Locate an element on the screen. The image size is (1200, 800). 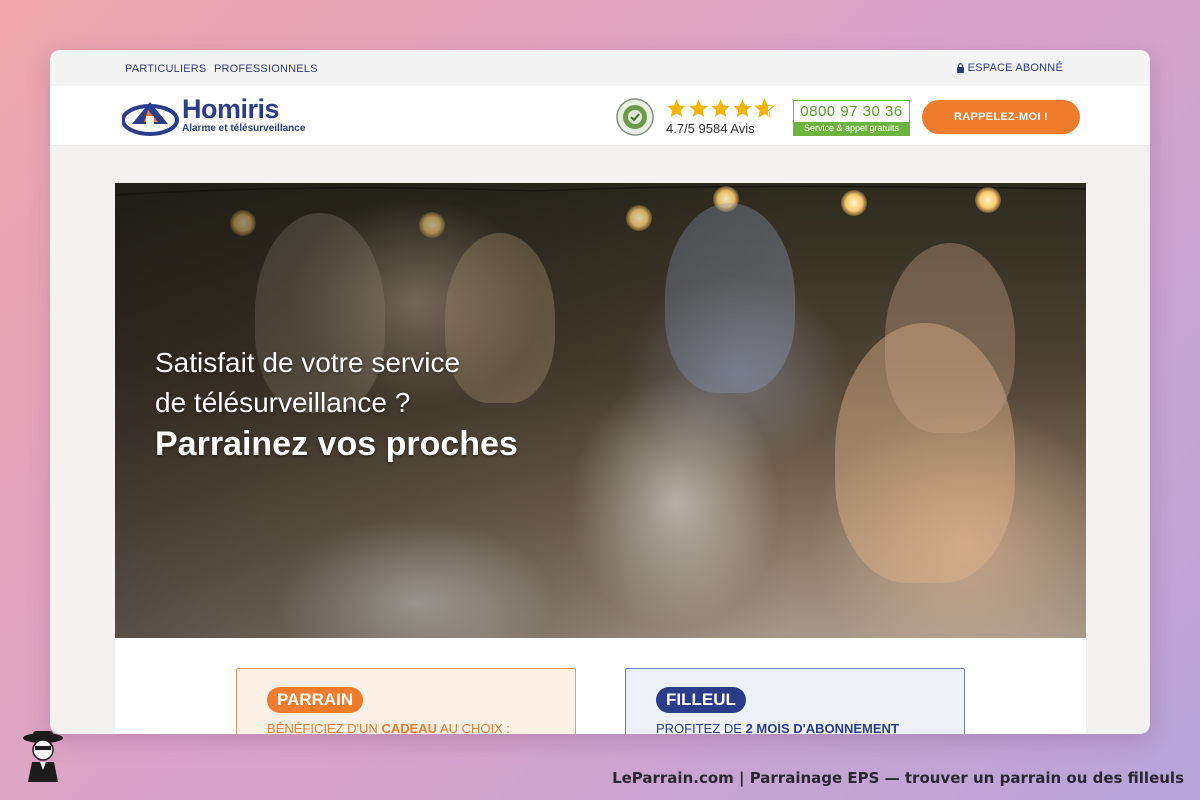
rating-stars is located at coordinates (720, 108).